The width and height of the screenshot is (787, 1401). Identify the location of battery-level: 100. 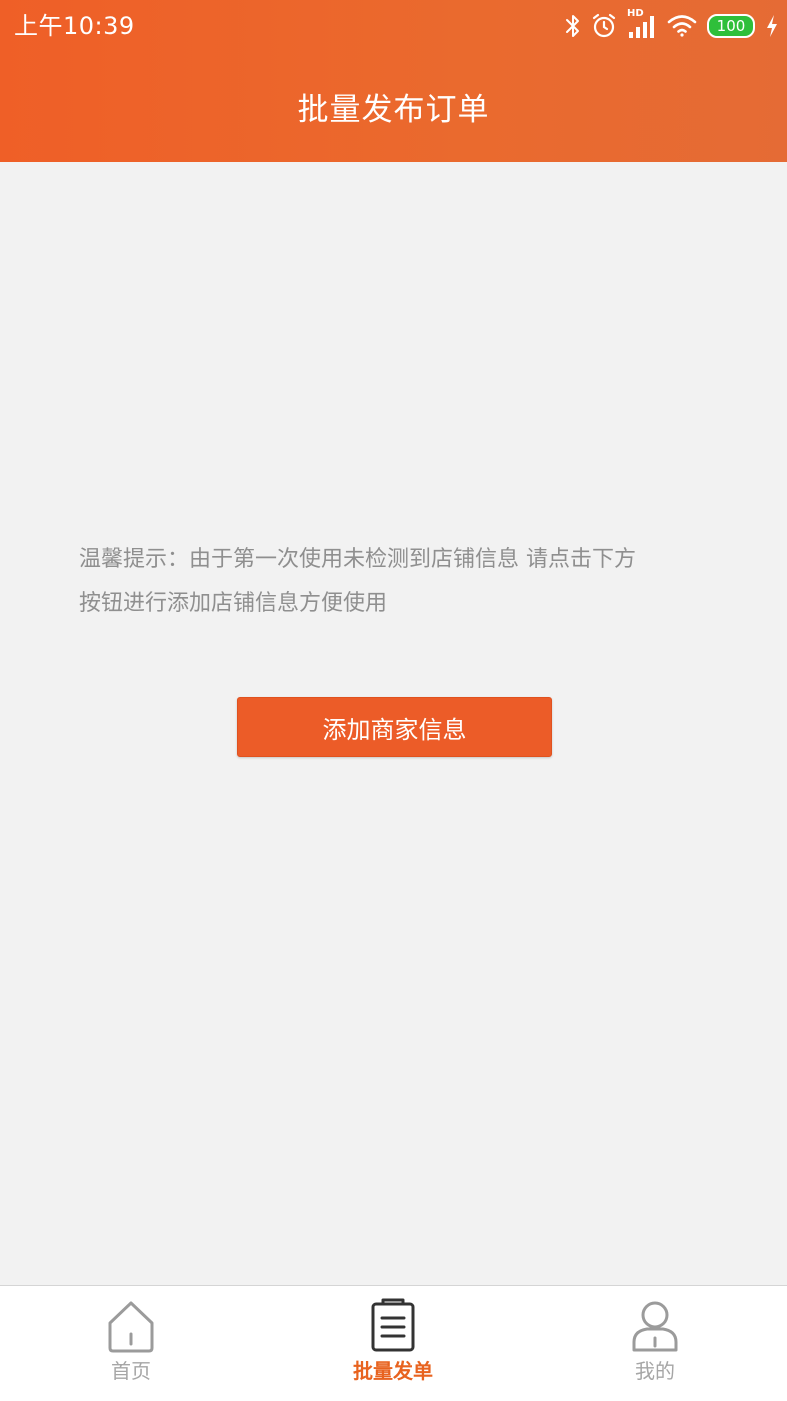
(731, 26).